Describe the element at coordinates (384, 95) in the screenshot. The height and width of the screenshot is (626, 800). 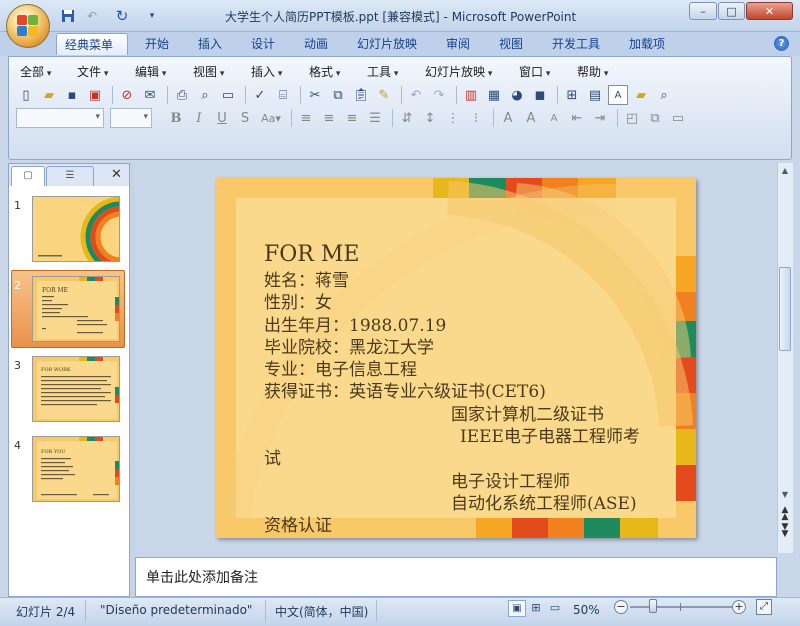
I see `format-painter-icon: ✎` at that location.